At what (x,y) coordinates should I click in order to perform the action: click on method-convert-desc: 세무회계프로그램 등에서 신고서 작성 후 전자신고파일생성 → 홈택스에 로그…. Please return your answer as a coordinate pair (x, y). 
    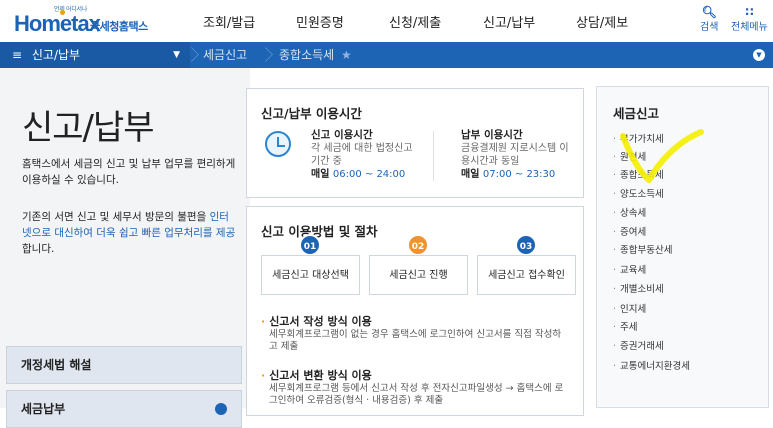
    Looking at the image, I should click on (416, 394).